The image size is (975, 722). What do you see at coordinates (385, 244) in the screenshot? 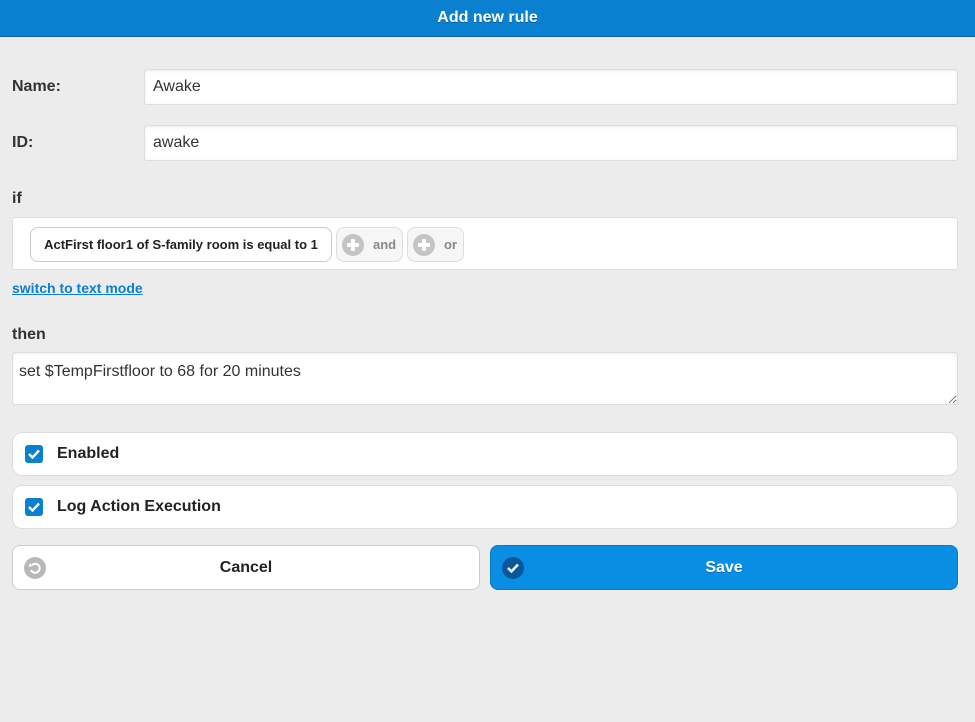
I see `and-label: and` at bounding box center [385, 244].